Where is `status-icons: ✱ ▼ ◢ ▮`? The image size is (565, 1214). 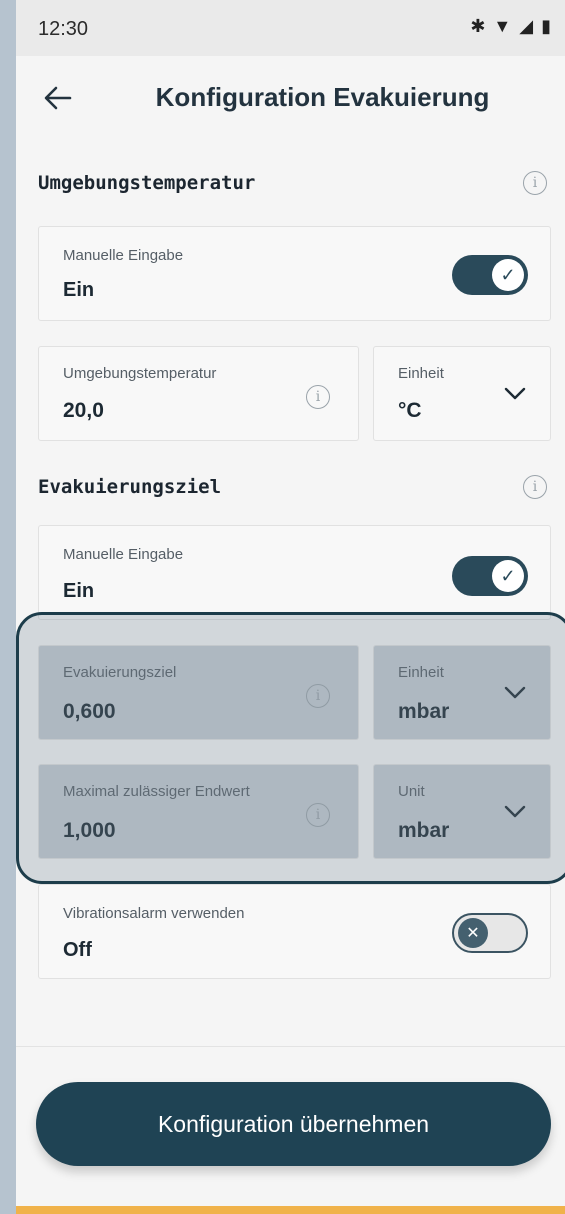 status-icons: ✱ ▼ ◢ ▮ is located at coordinates (510, 26).